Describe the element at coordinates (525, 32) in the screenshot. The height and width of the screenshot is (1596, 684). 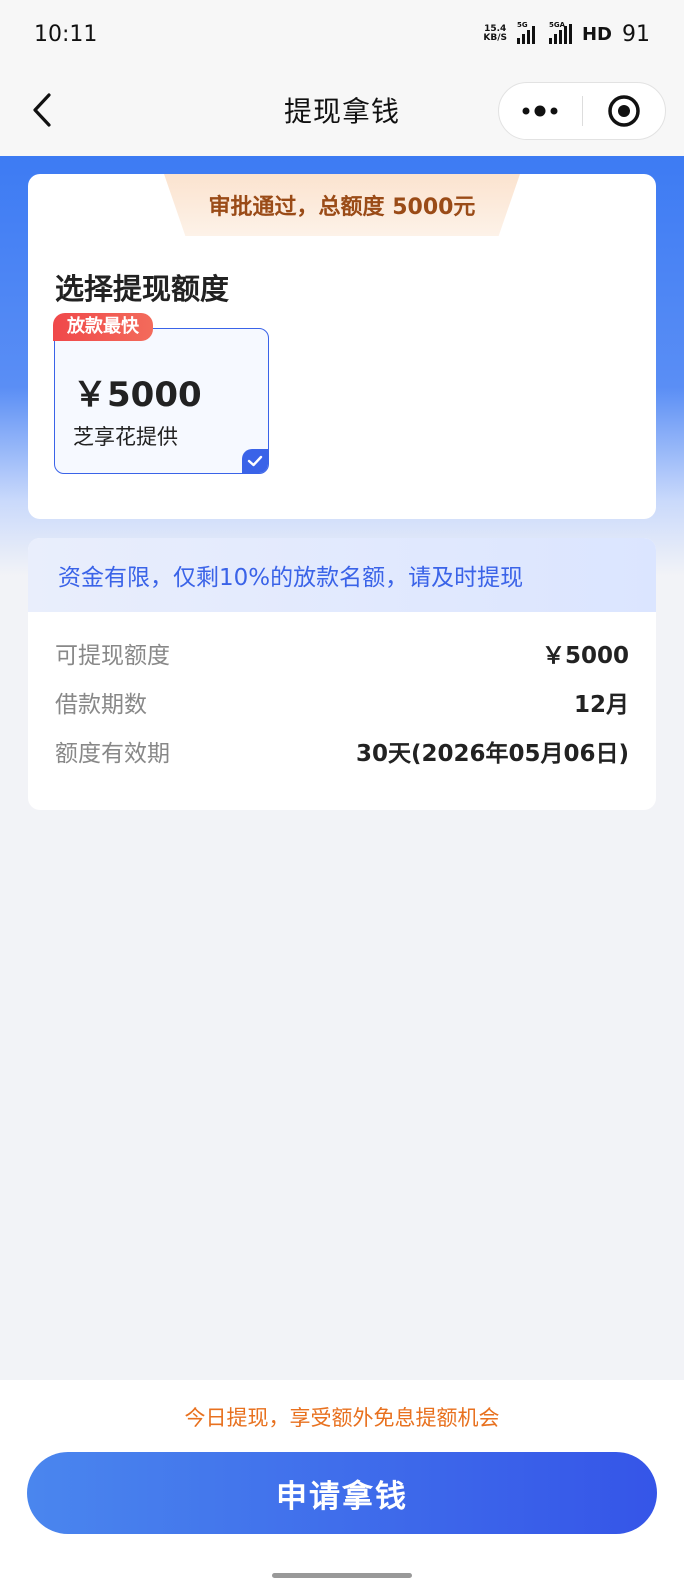
I see `signal-sim1-icon: 5G` at that location.